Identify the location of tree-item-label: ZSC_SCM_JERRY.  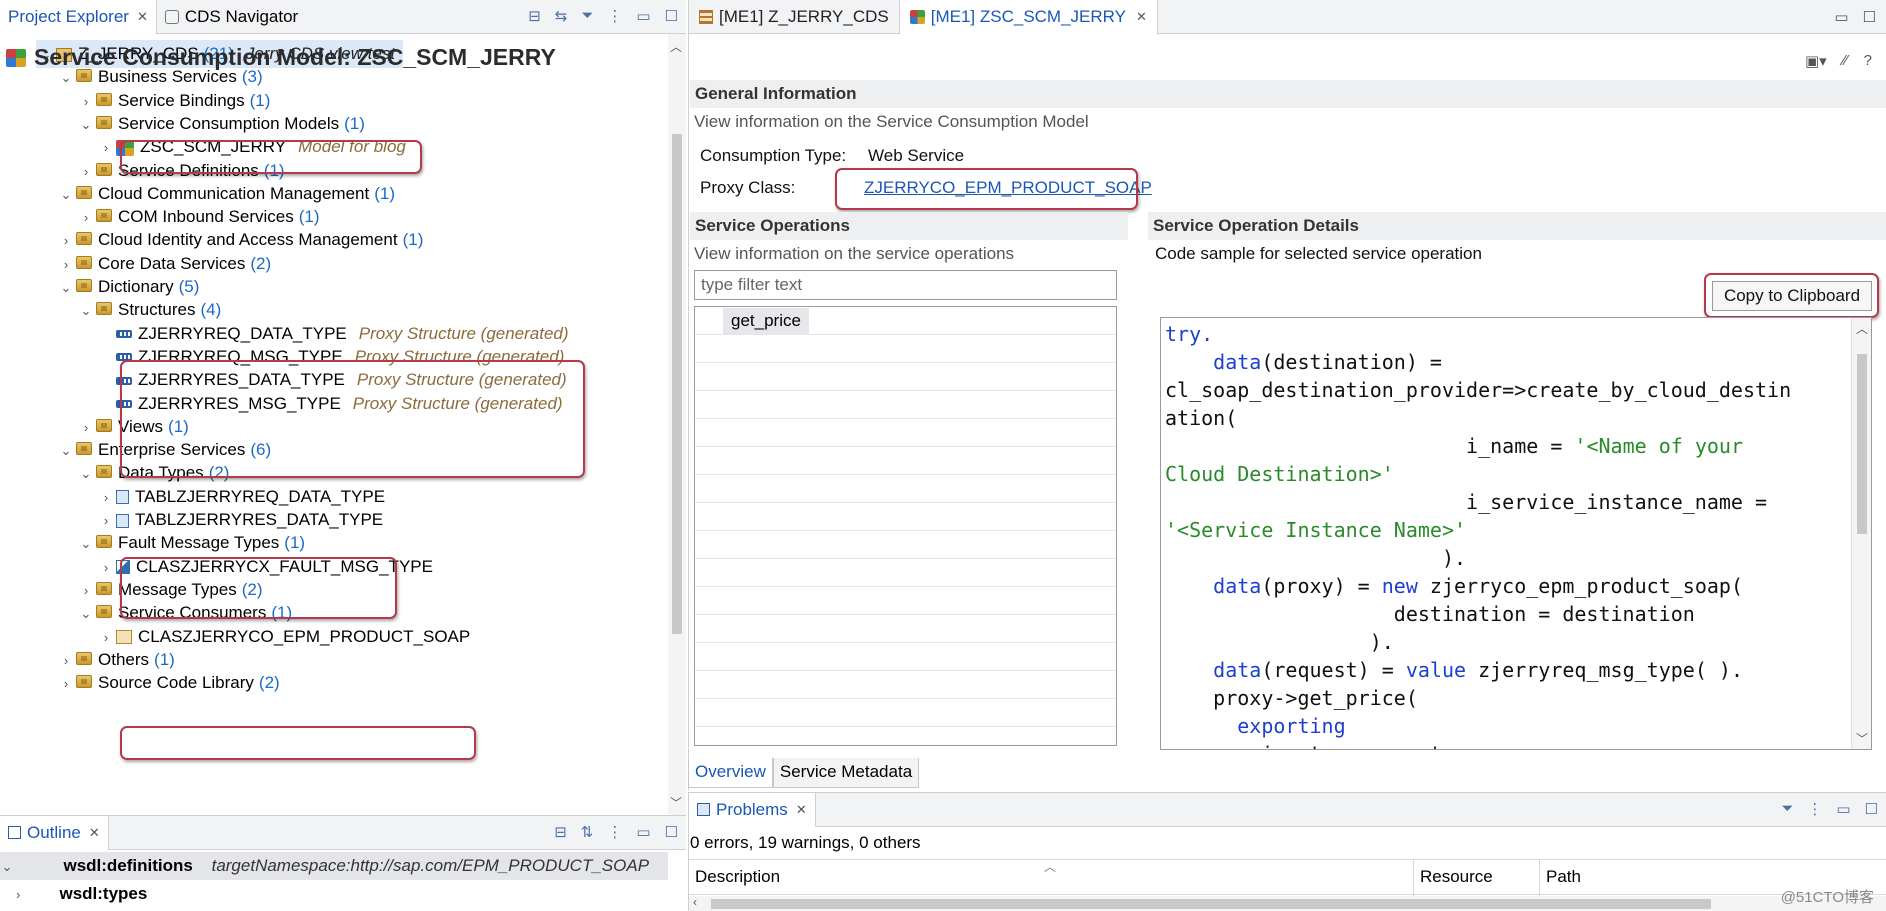
(213, 147).